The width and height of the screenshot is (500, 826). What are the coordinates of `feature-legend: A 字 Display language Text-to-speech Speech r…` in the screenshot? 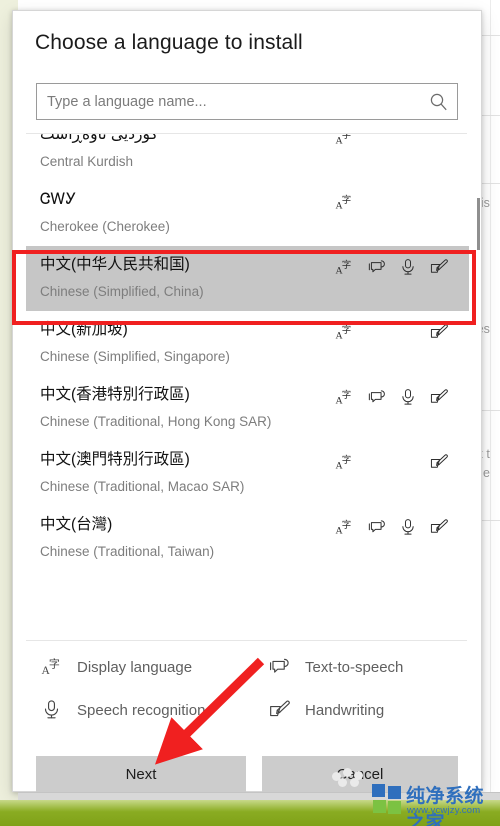 It's located at (251, 694).